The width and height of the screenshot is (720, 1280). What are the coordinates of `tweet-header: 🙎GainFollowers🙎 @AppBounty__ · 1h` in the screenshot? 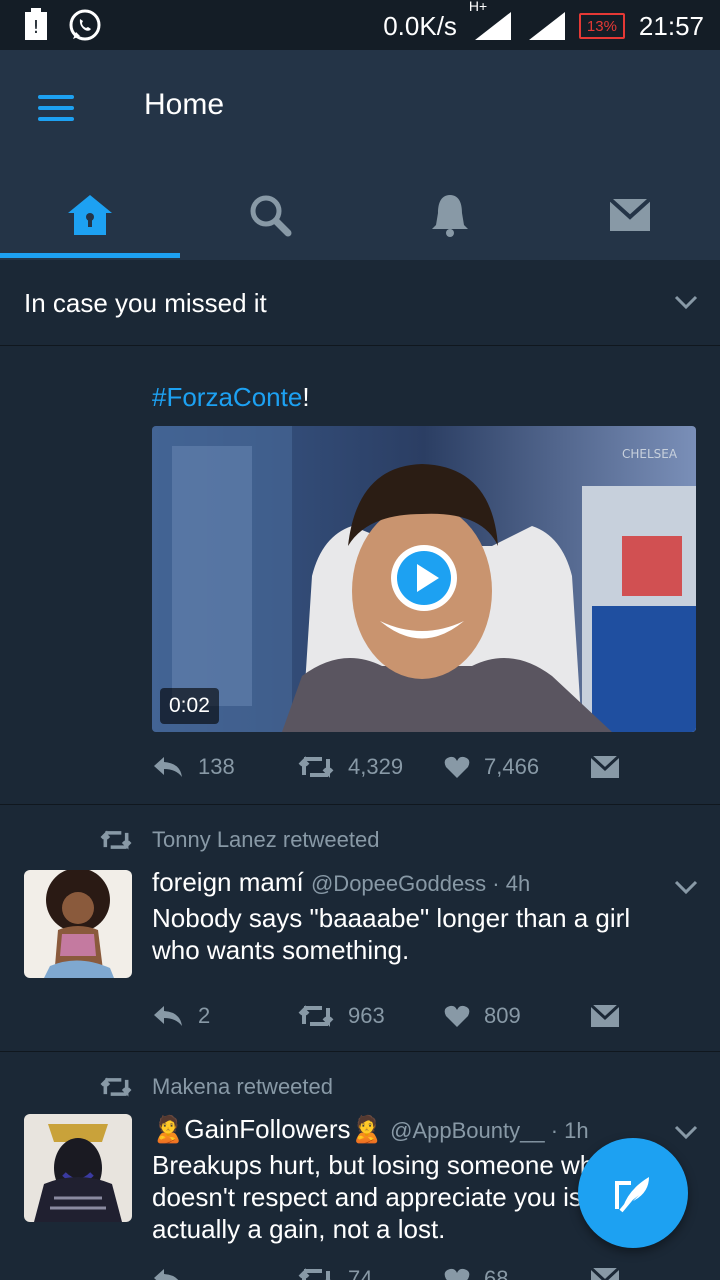 It's located at (370, 1129).